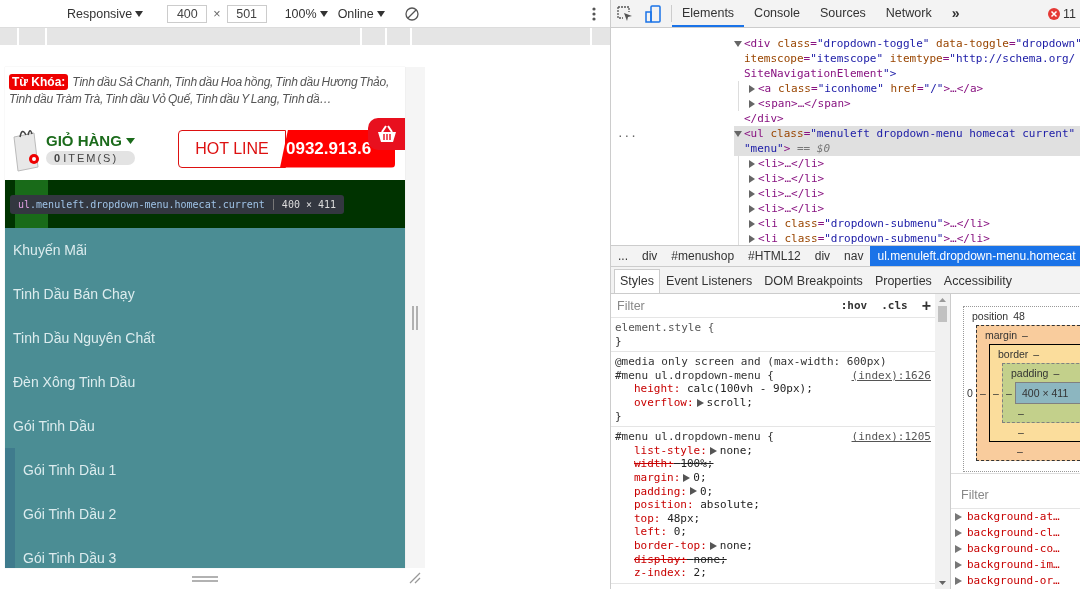  What do you see at coordinates (1018, 316) in the screenshot?
I see `box-value: 48` at bounding box center [1018, 316].